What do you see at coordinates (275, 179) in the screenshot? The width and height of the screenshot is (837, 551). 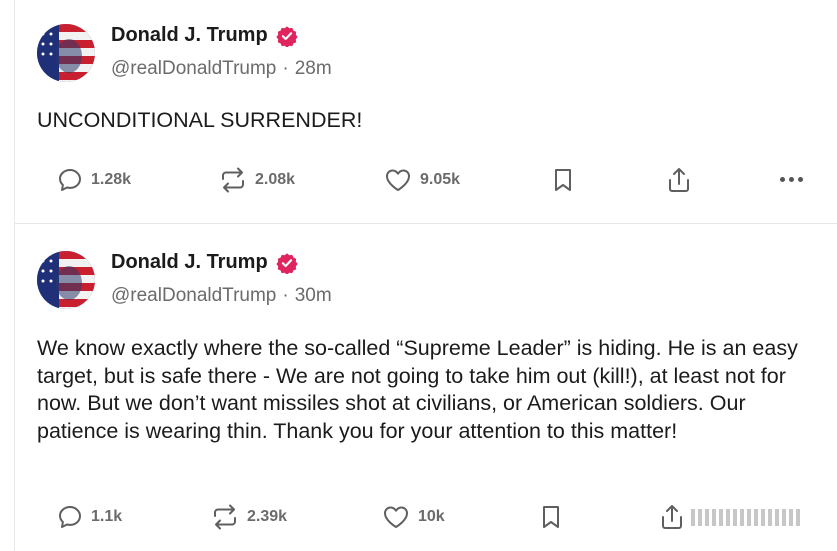 I see `repost-count: 2.08k` at bounding box center [275, 179].